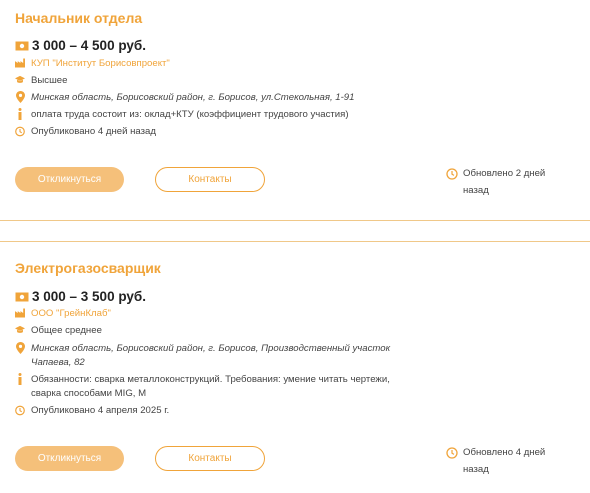 The width and height of the screenshot is (590, 493). I want to click on updated-info: Обновлено 4 дней назад, so click(504, 461).